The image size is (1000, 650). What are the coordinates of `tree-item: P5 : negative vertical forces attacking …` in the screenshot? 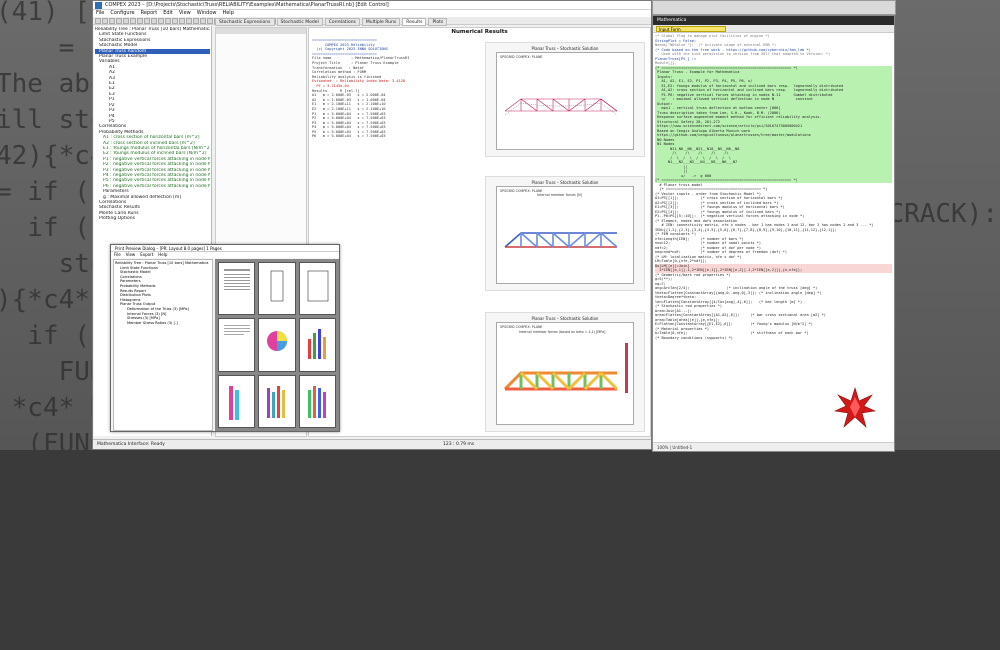 It's located at (152, 180).